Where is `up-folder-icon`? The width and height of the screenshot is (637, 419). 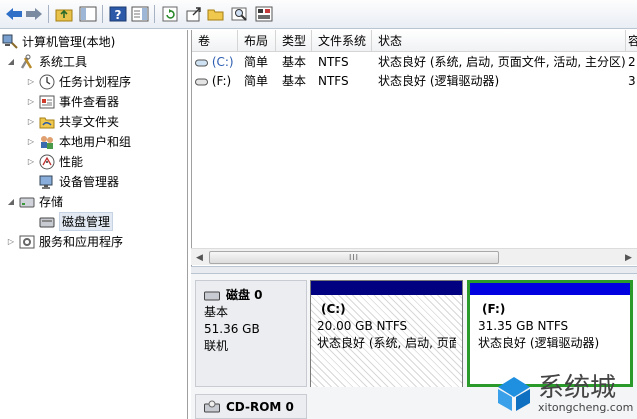 up-folder-icon is located at coordinates (64, 14).